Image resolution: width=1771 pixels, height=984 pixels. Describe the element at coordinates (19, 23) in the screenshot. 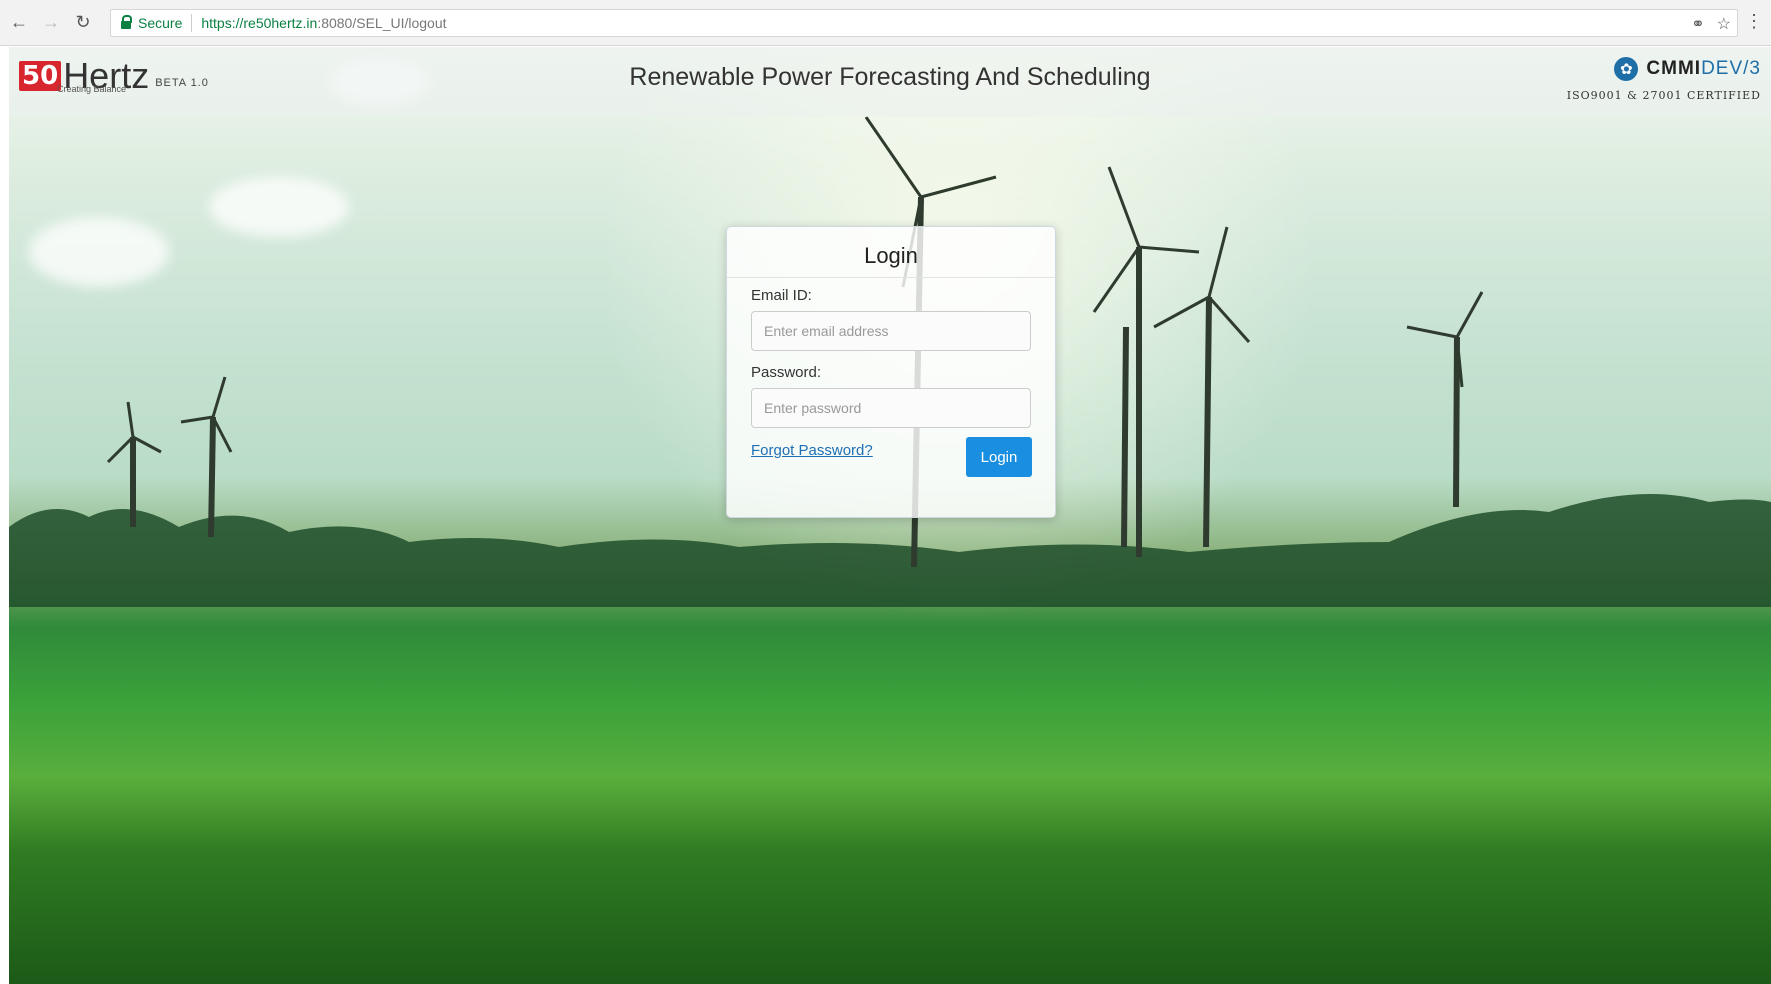

I see `back-icon: ←` at that location.